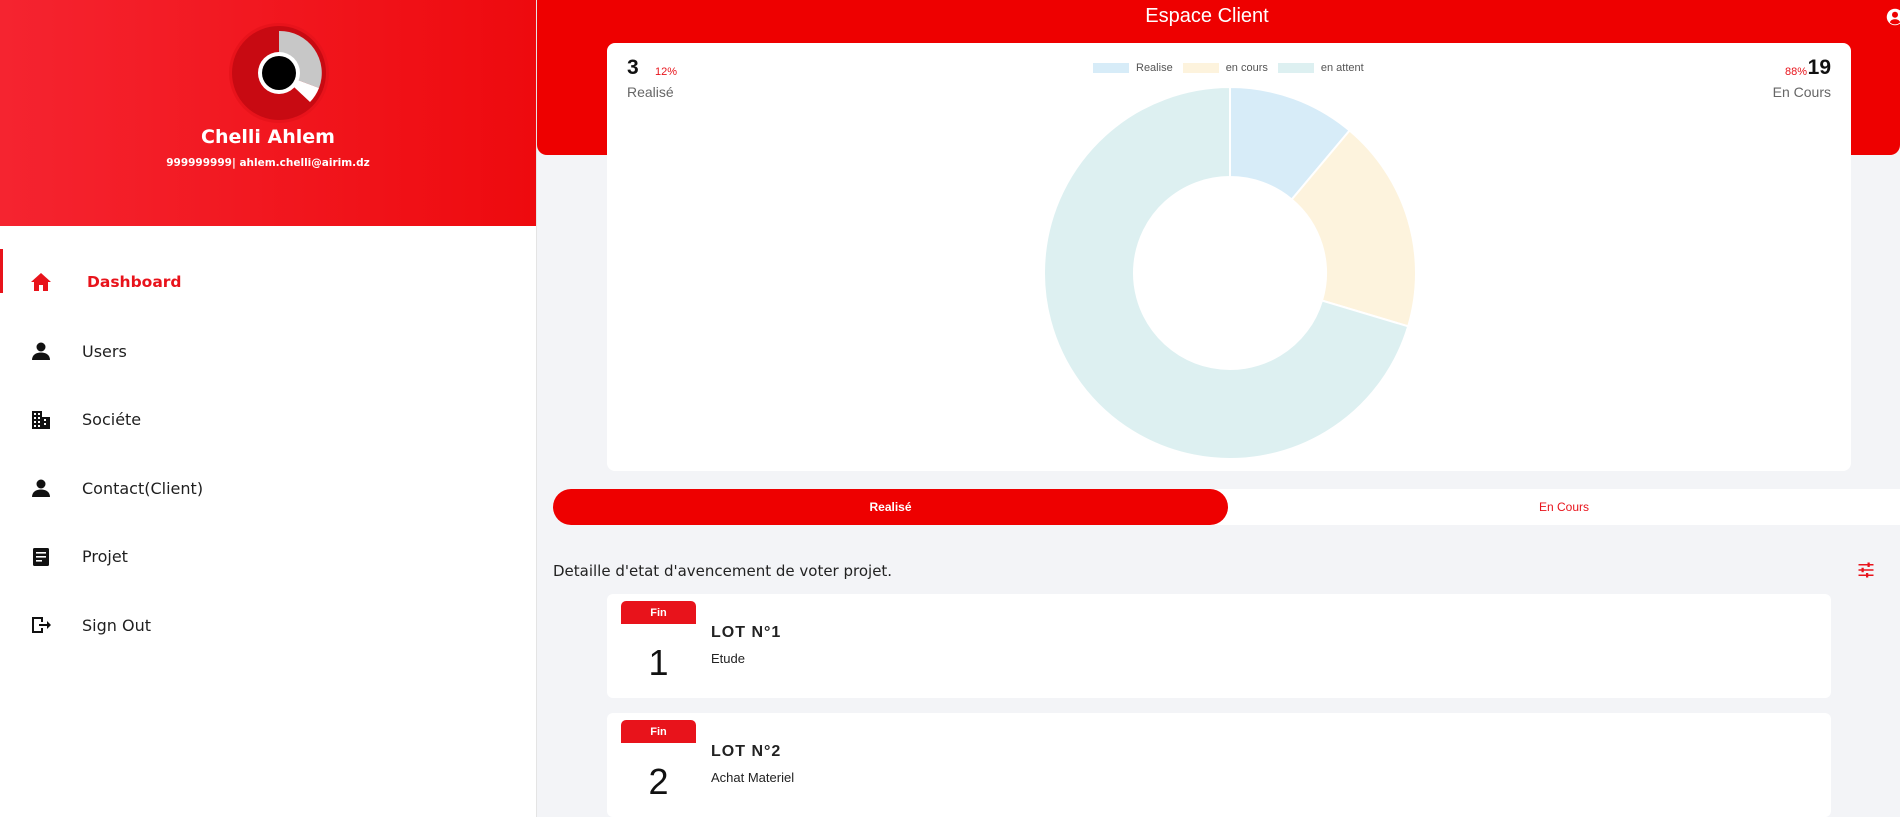  What do you see at coordinates (633, 67) in the screenshot?
I see `realise-count: 3` at bounding box center [633, 67].